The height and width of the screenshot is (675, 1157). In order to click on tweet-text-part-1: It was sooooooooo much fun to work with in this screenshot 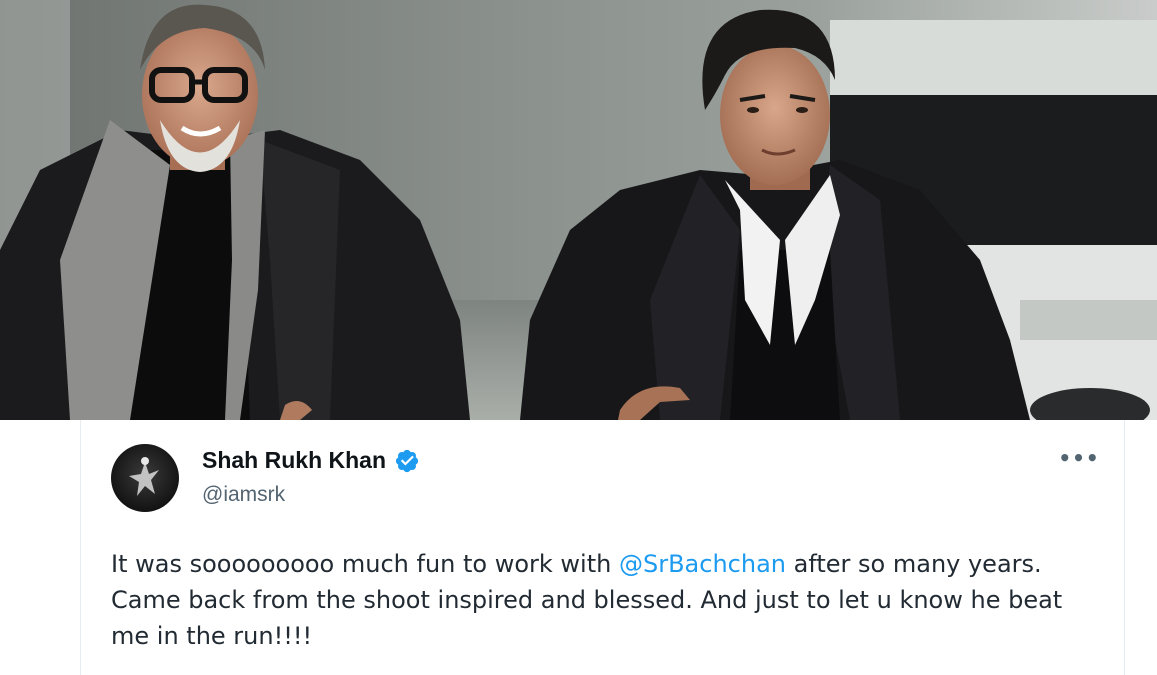, I will do `click(365, 564)`.